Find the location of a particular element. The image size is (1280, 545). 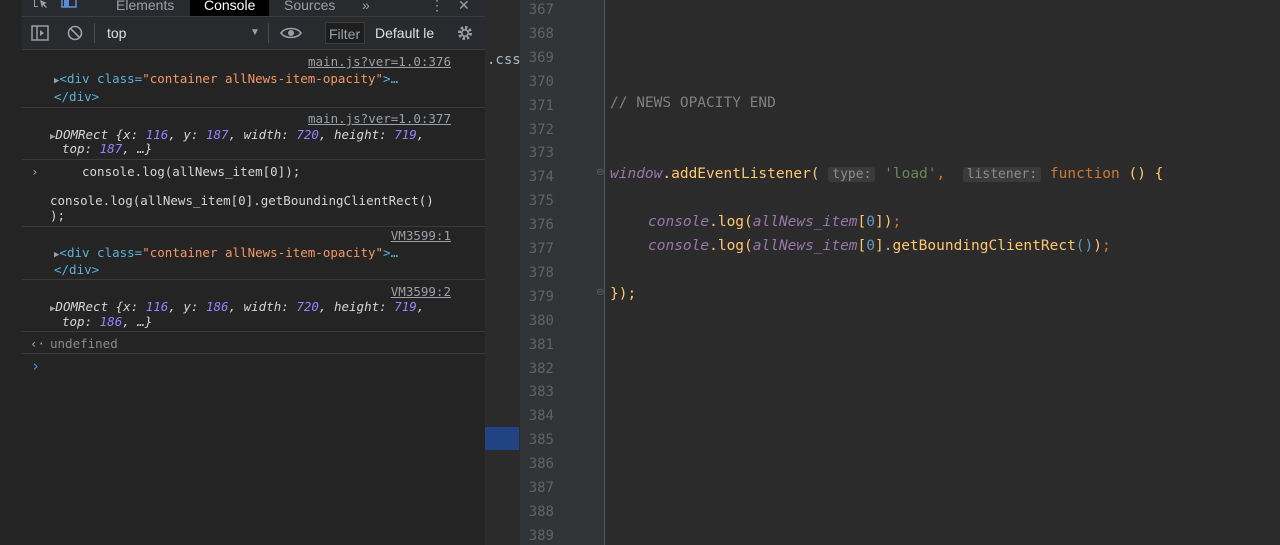

sidebar-toggle-icon is located at coordinates (40, 33).